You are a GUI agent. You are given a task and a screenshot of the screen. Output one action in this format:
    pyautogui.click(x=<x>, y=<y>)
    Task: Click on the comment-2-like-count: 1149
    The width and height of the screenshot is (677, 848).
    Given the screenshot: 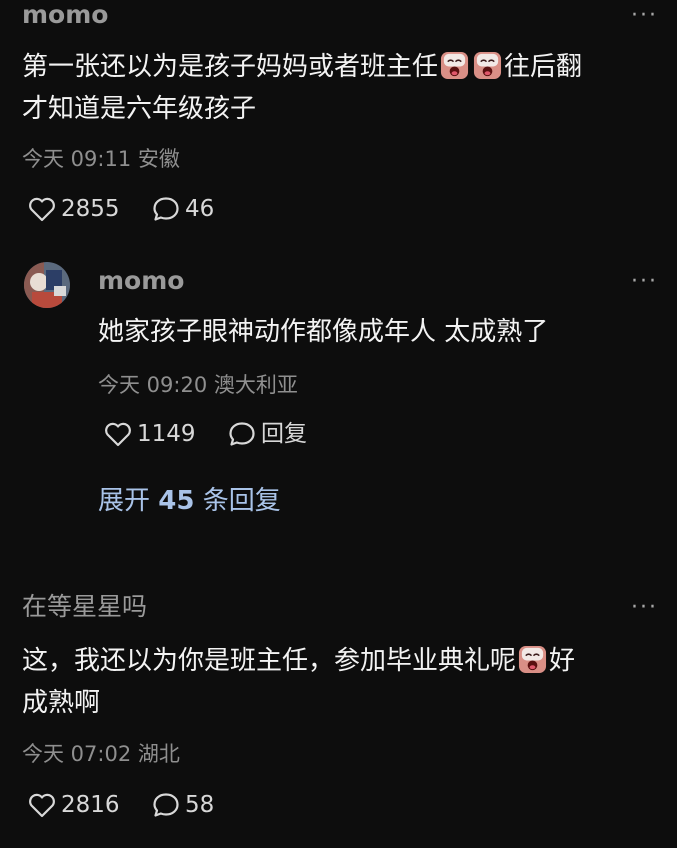 What is the action you would take?
    pyautogui.click(x=166, y=434)
    